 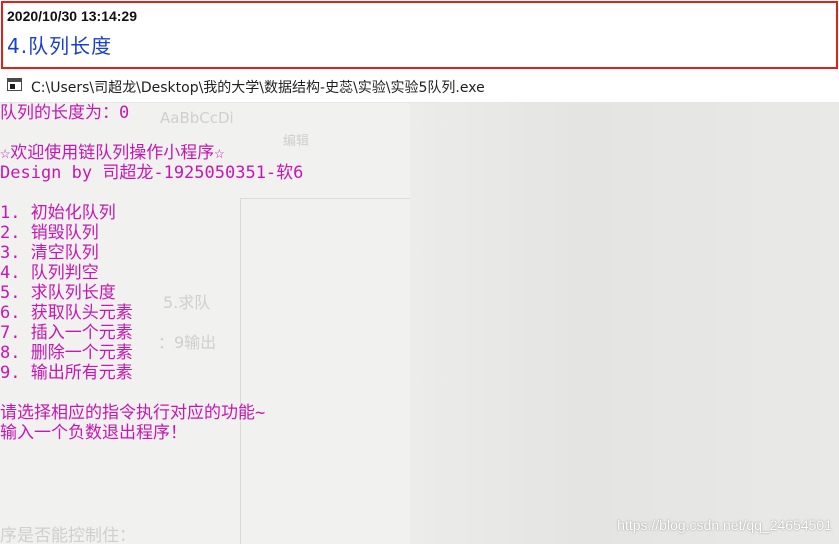 What do you see at coordinates (133, 413) in the screenshot?
I see `console-line: 请选择相应的指令执行对应的功能~` at bounding box center [133, 413].